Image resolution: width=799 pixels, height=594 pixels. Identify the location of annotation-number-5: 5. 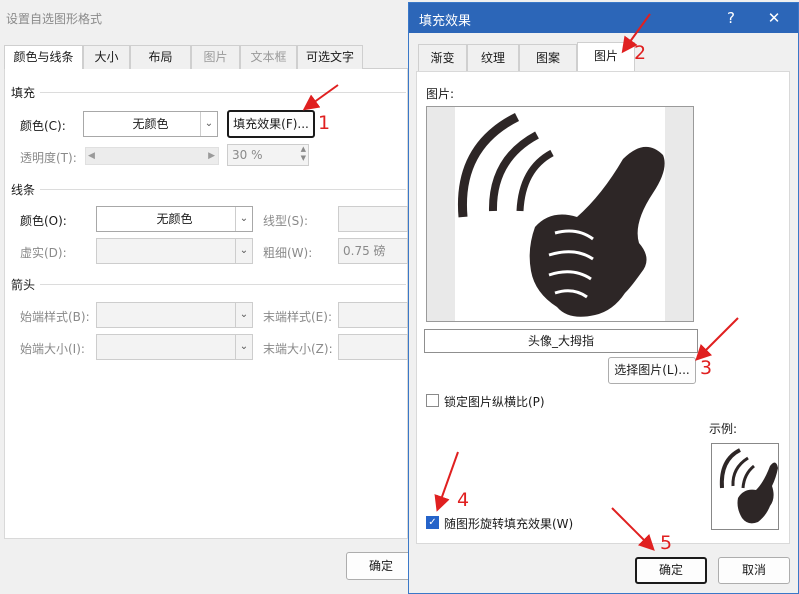
(666, 543).